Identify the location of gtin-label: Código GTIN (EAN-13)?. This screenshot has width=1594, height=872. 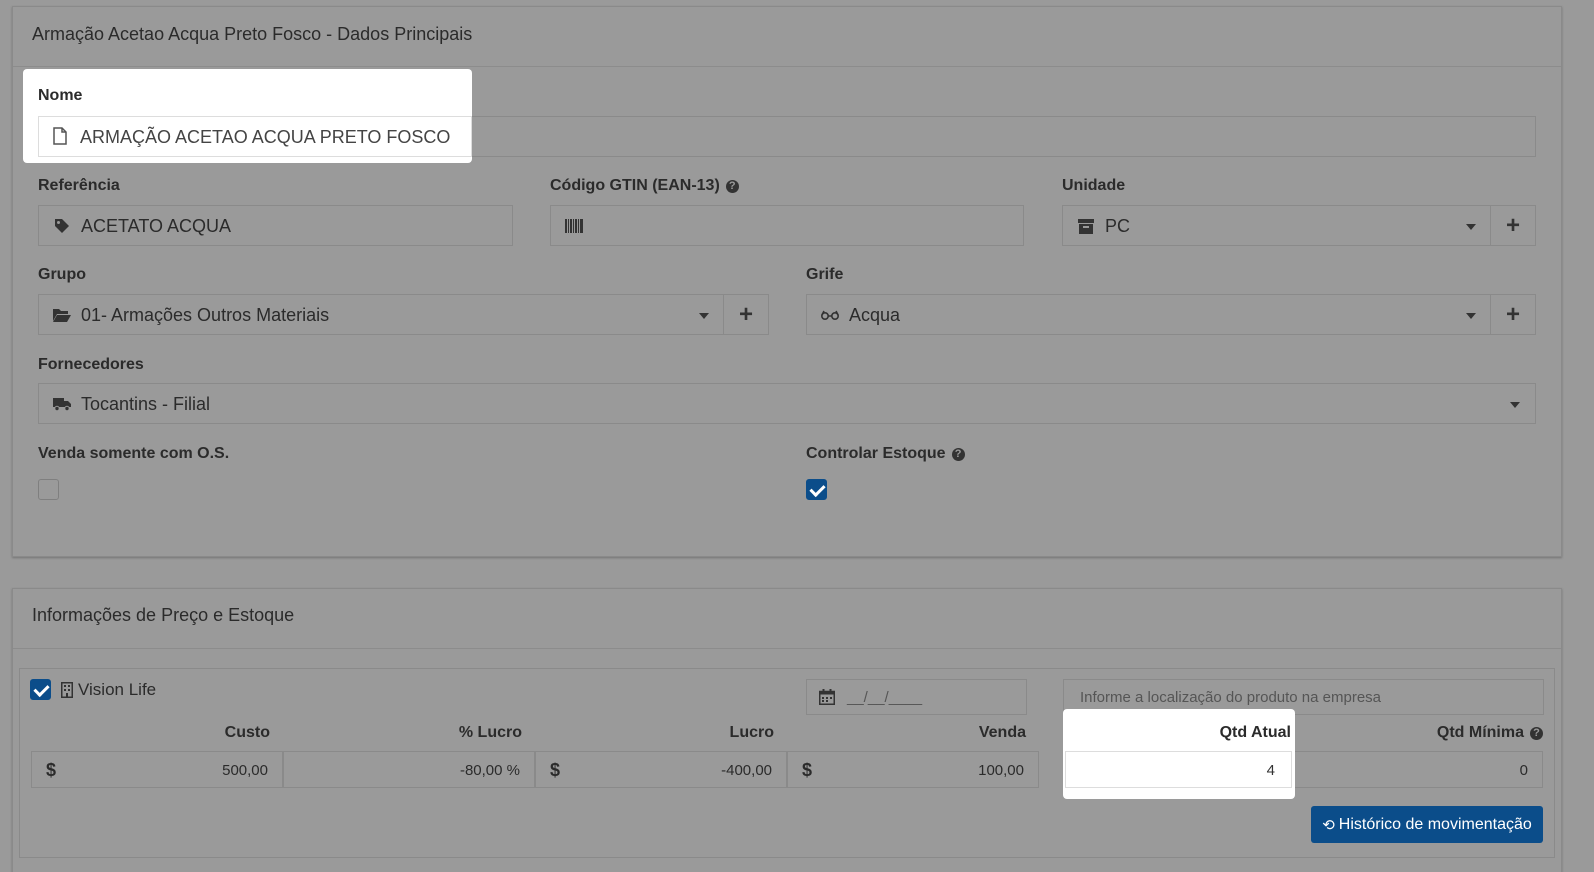
(644, 186).